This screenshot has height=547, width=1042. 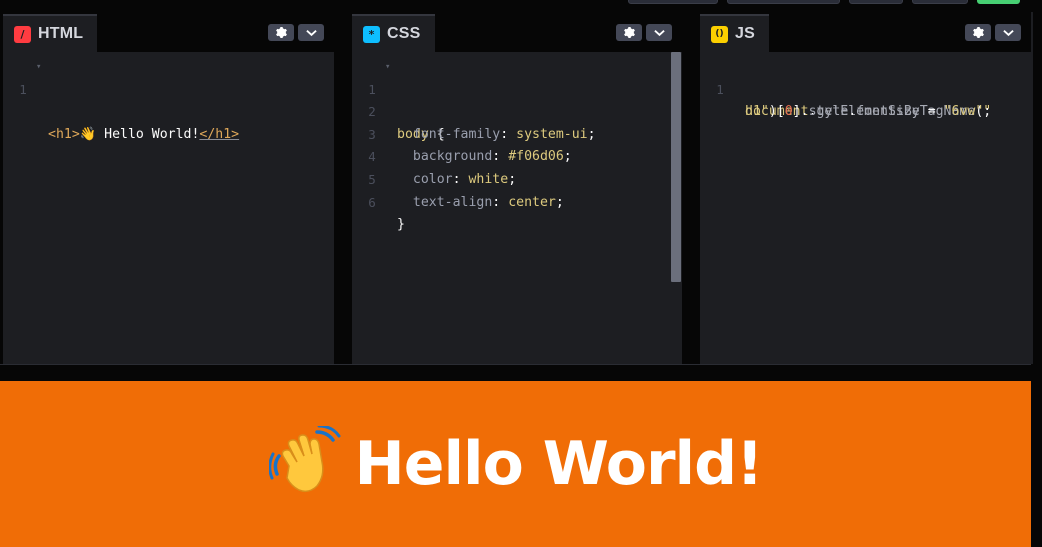 I want to click on js-badge-glyph: (), so click(x=719, y=34).